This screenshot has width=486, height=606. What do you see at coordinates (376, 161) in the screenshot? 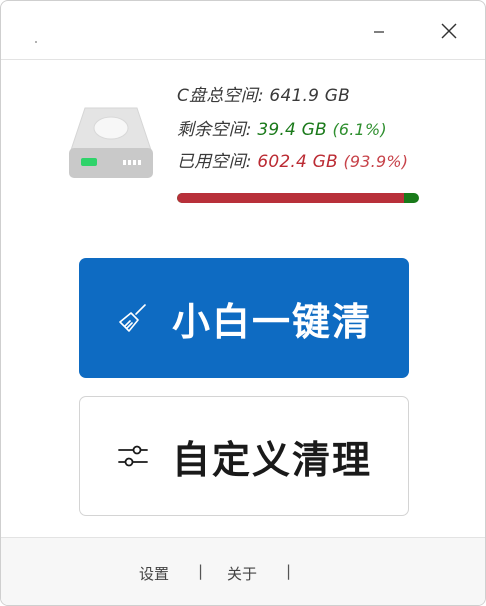
I see `used-space-percent: (93.9%)` at bounding box center [376, 161].